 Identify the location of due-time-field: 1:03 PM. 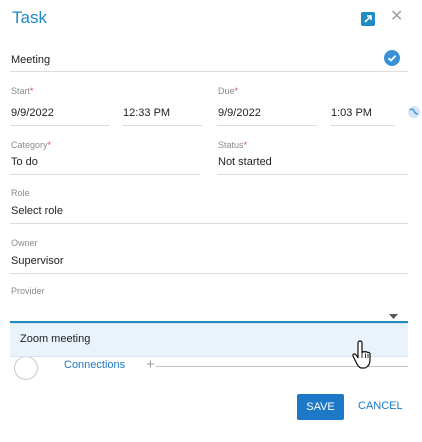
(351, 113).